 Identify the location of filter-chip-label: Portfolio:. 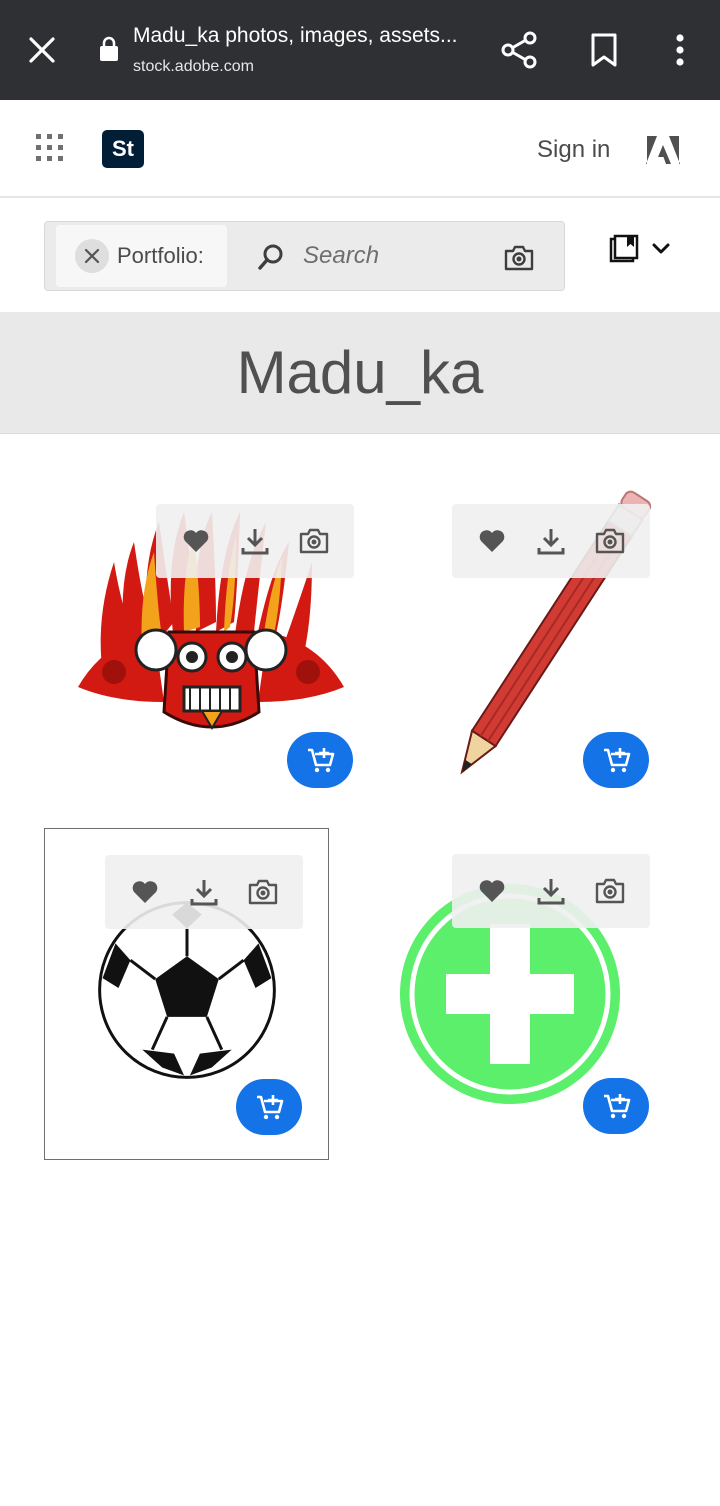
(160, 255).